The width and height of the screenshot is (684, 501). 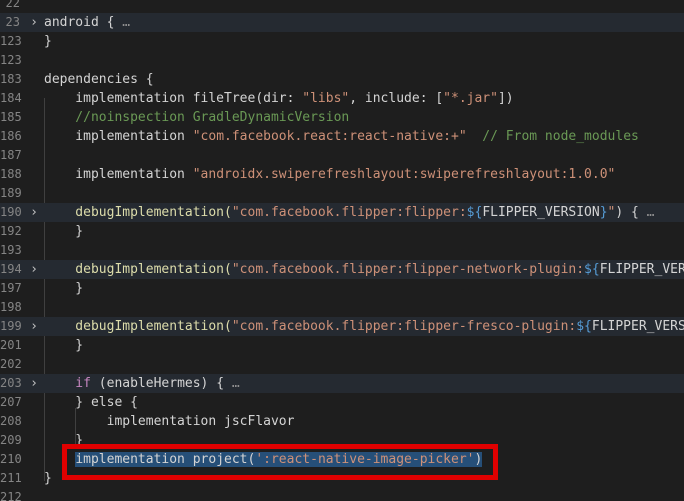 I want to click on code-content: } else {, so click(x=91, y=402).